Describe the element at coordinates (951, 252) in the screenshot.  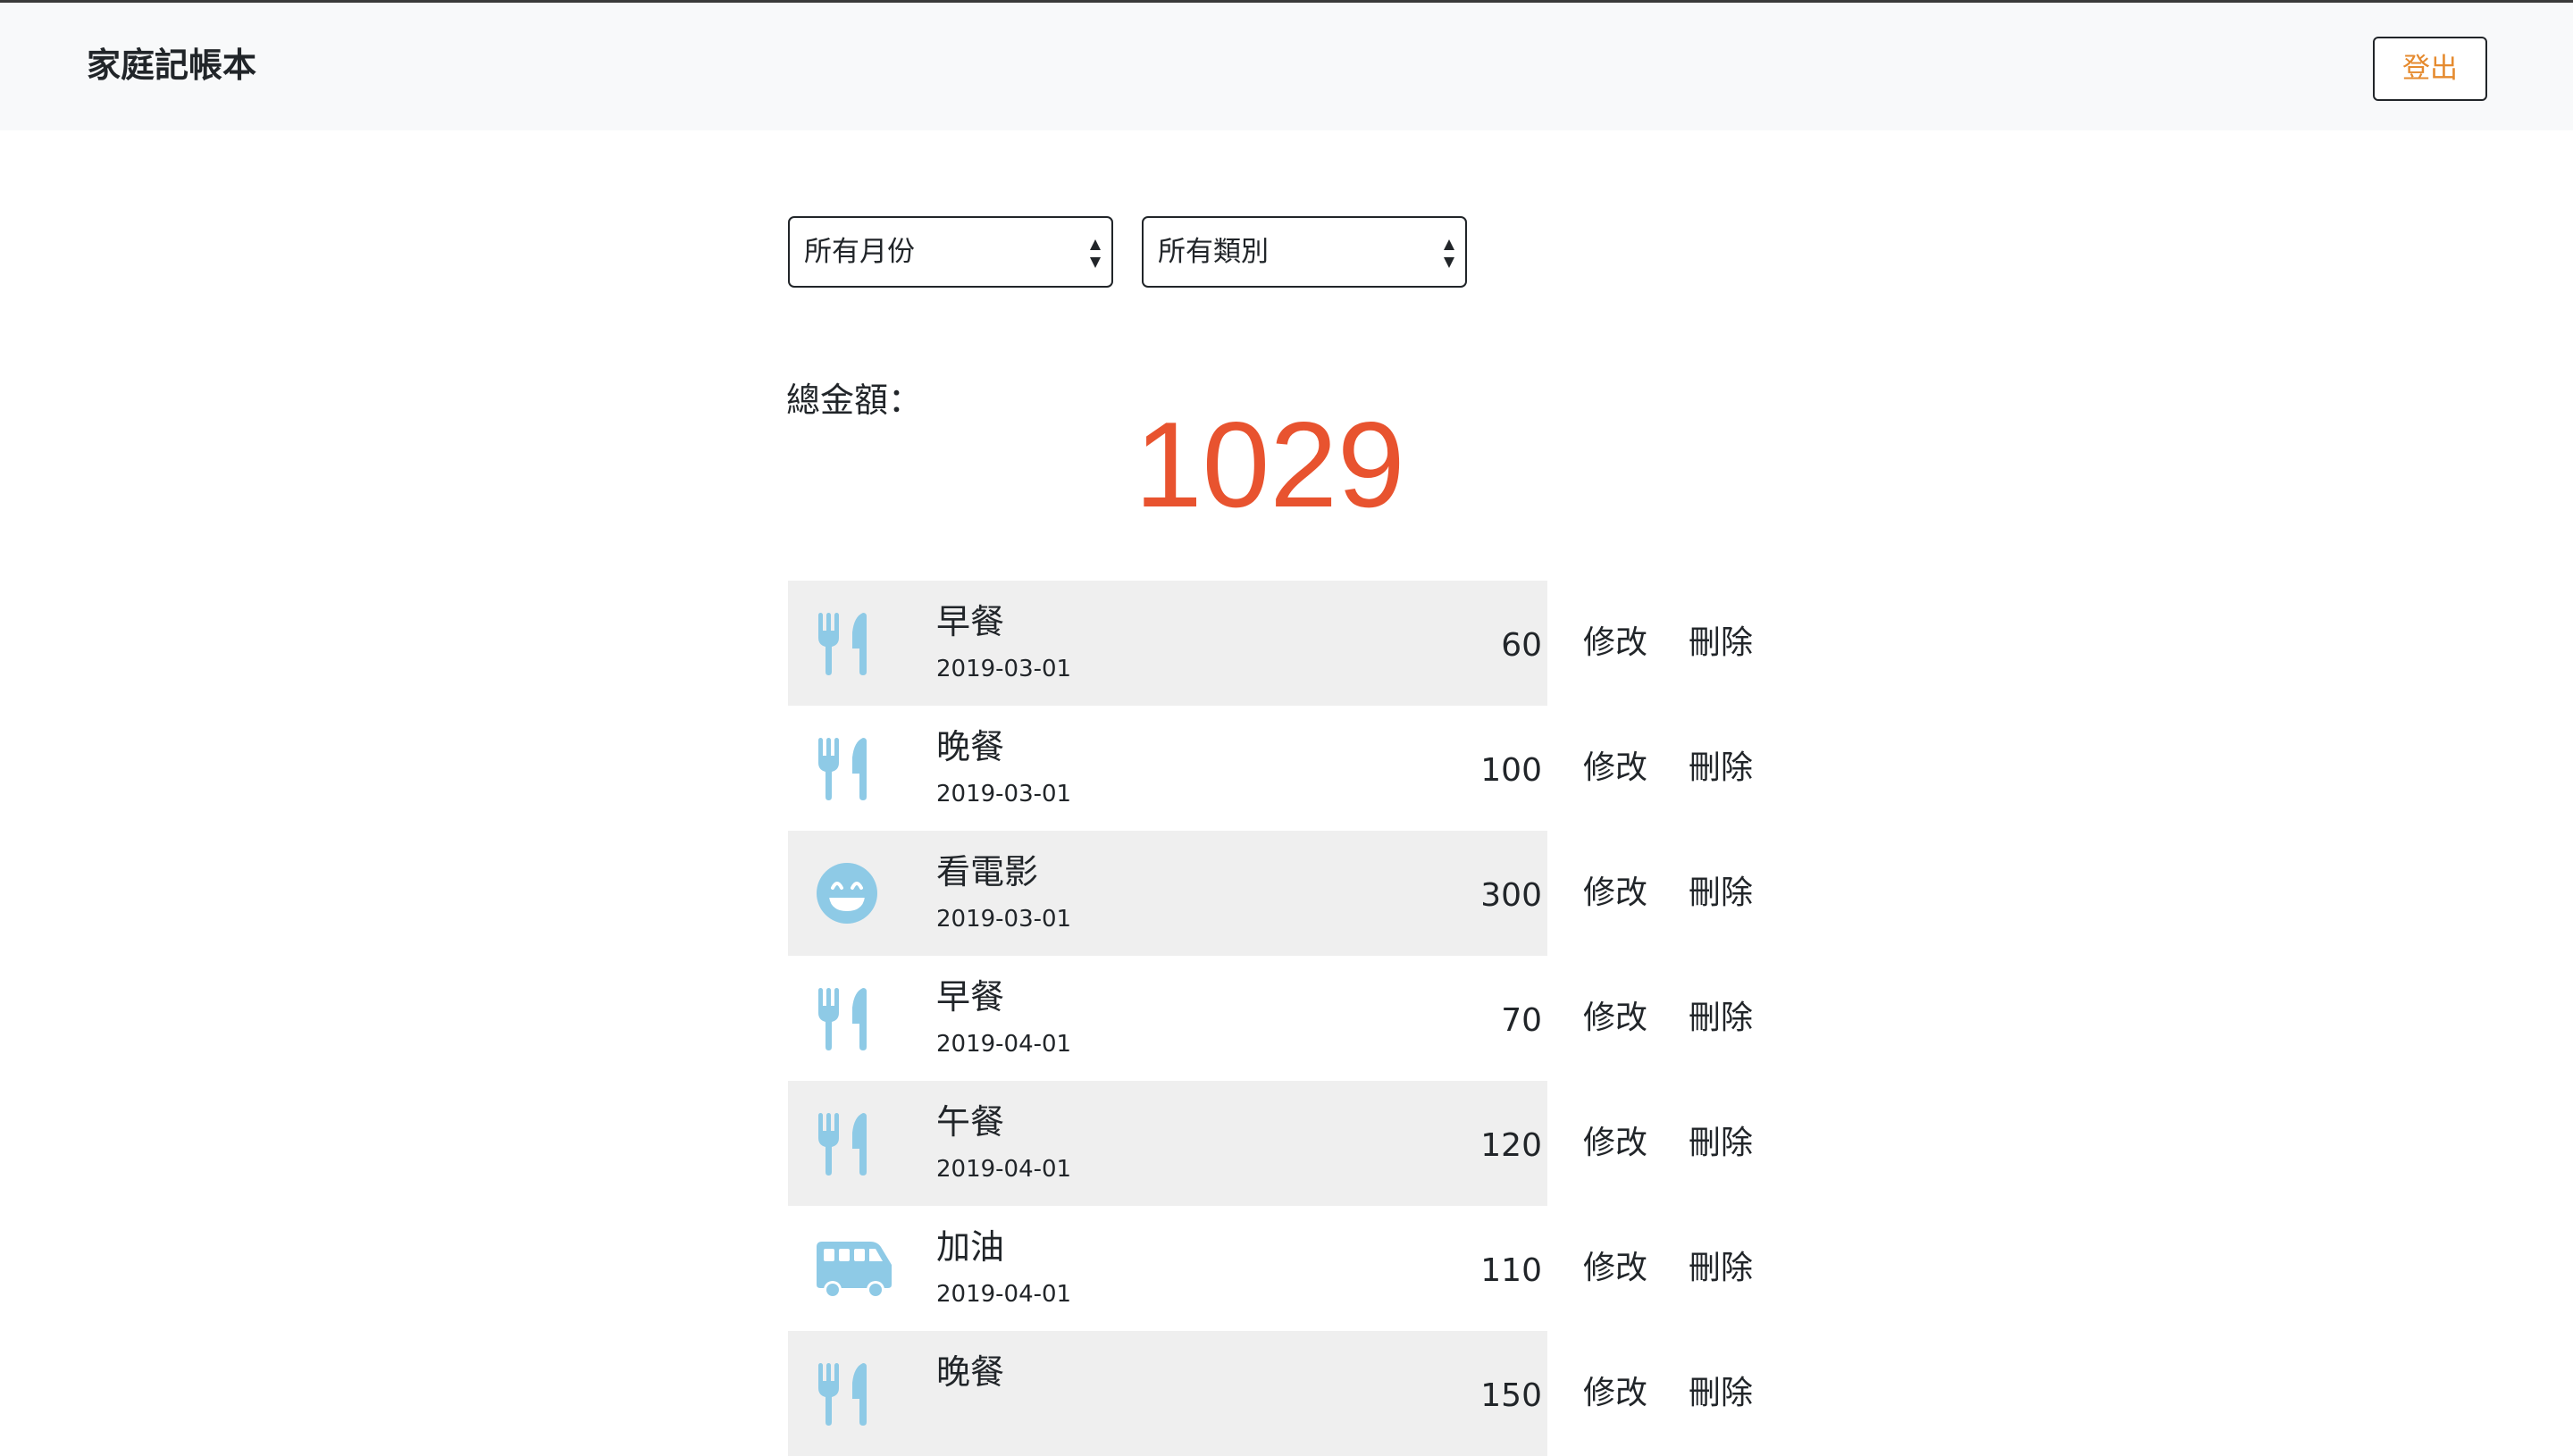
I see `month-select: 所有月份` at that location.